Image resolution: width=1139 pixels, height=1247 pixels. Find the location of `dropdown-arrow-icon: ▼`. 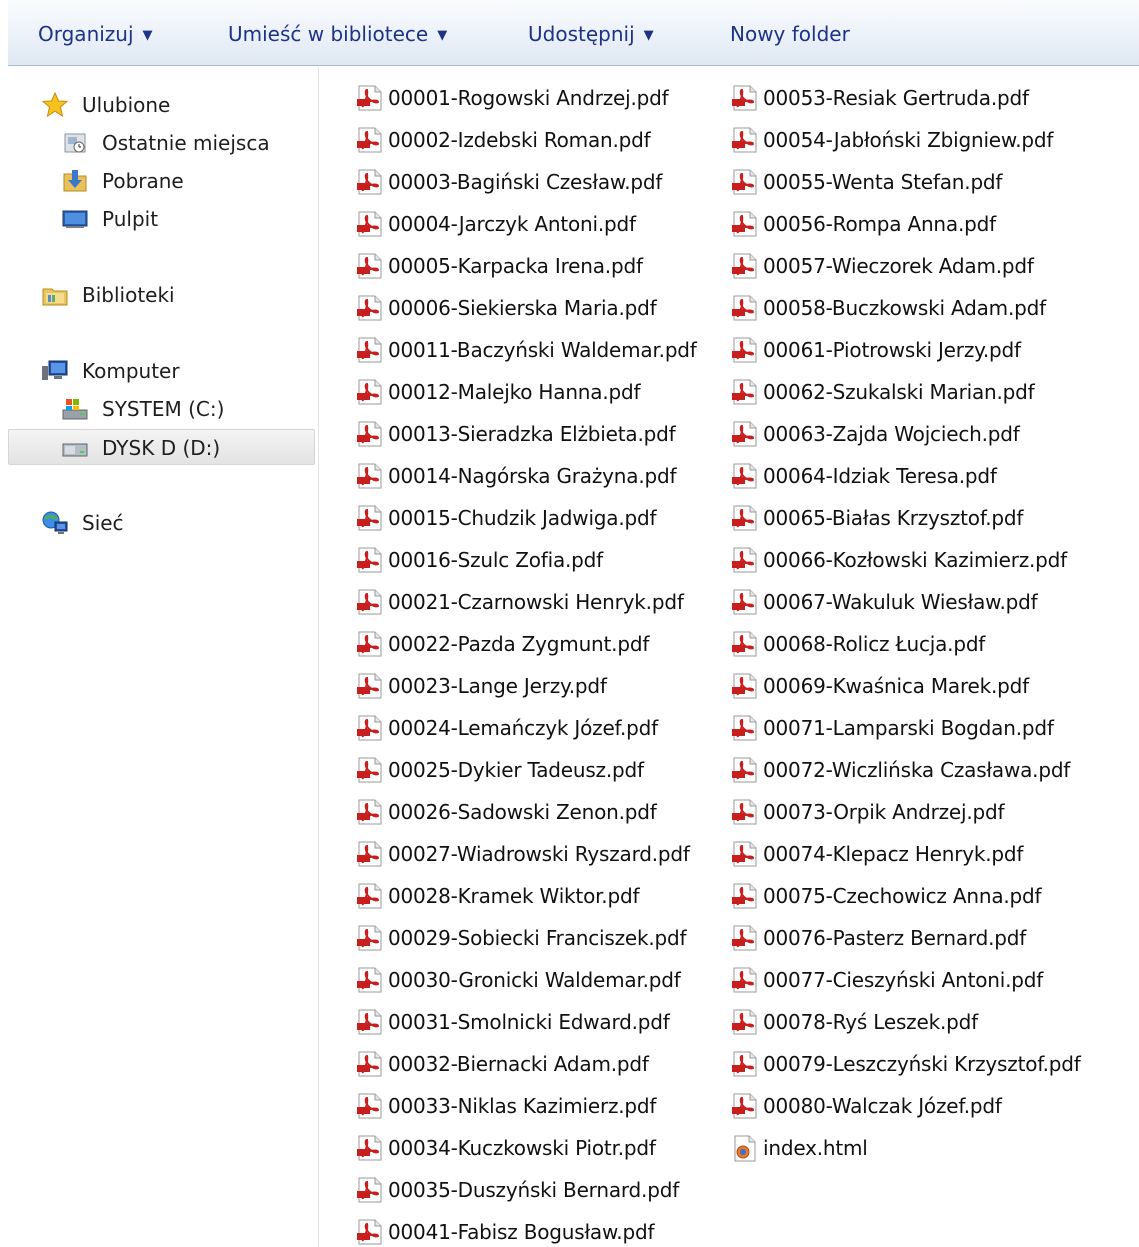

dropdown-arrow-icon: ▼ is located at coordinates (648, 35).